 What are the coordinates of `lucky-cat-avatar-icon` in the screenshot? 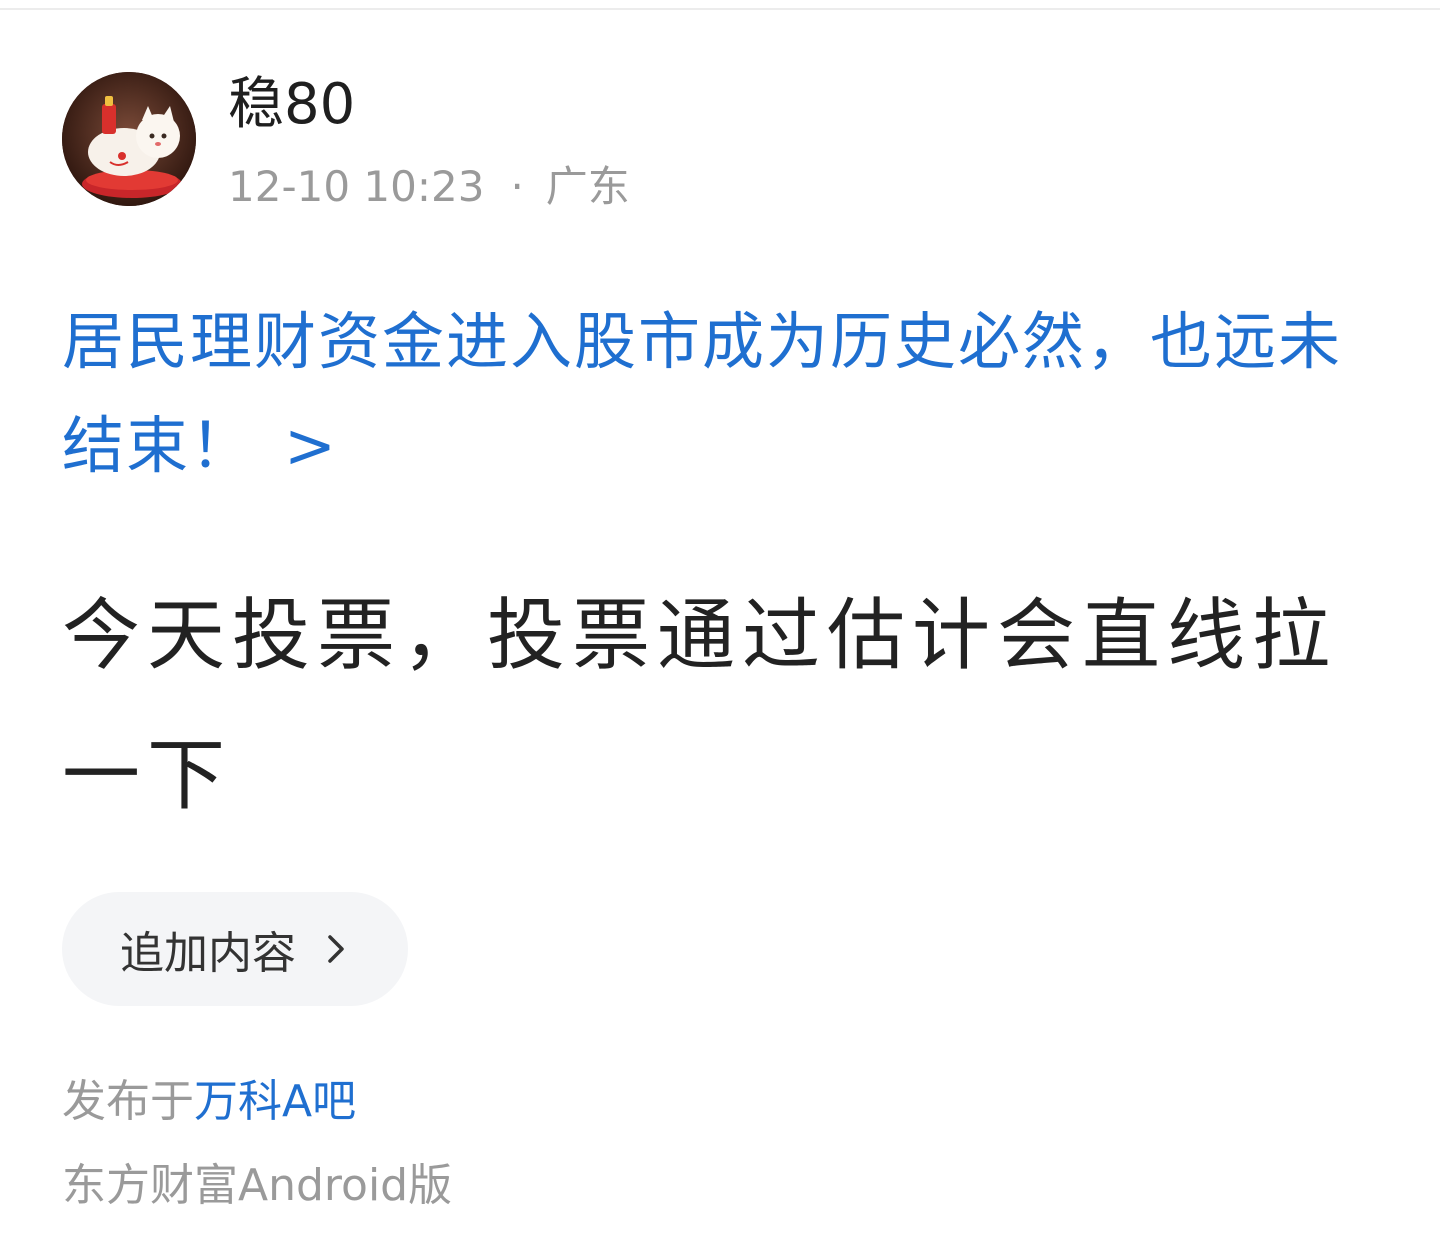 It's located at (129, 139).